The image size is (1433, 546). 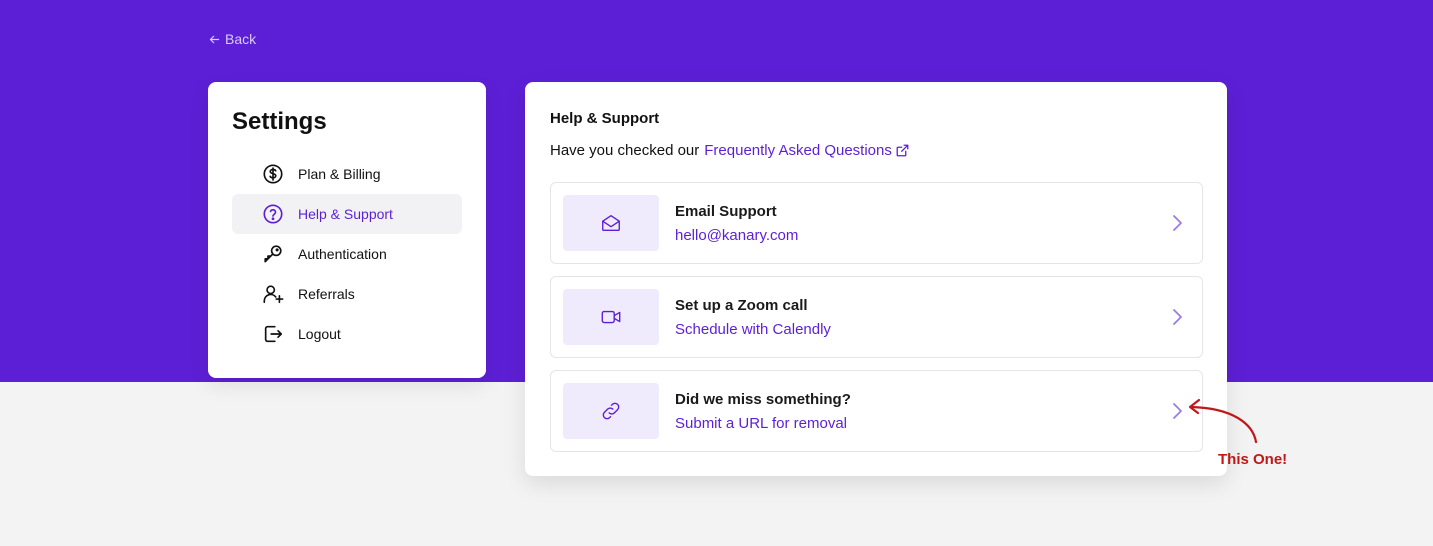 I want to click on nav-label: Help & Support, so click(x=345, y=214).